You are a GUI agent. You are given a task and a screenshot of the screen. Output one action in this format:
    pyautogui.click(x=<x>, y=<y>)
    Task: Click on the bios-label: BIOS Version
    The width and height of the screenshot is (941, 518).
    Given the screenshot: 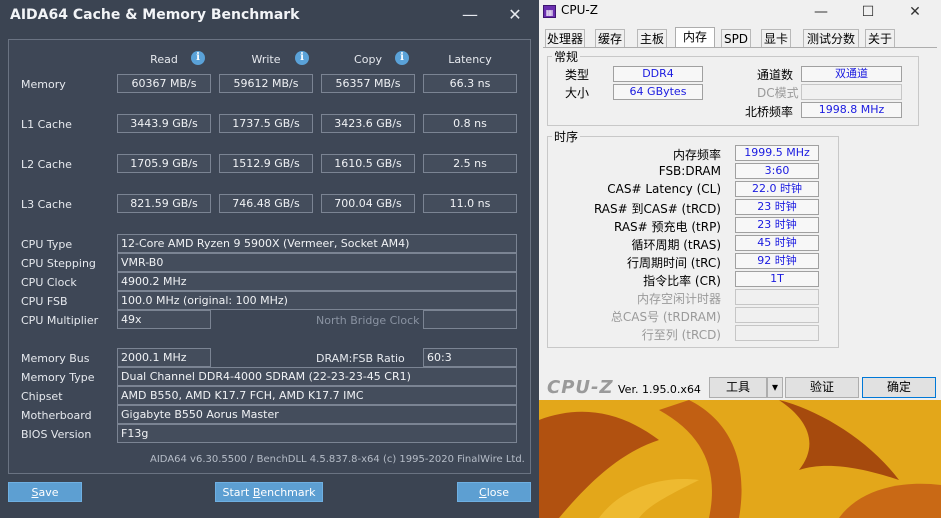 What is the action you would take?
    pyautogui.click(x=56, y=434)
    